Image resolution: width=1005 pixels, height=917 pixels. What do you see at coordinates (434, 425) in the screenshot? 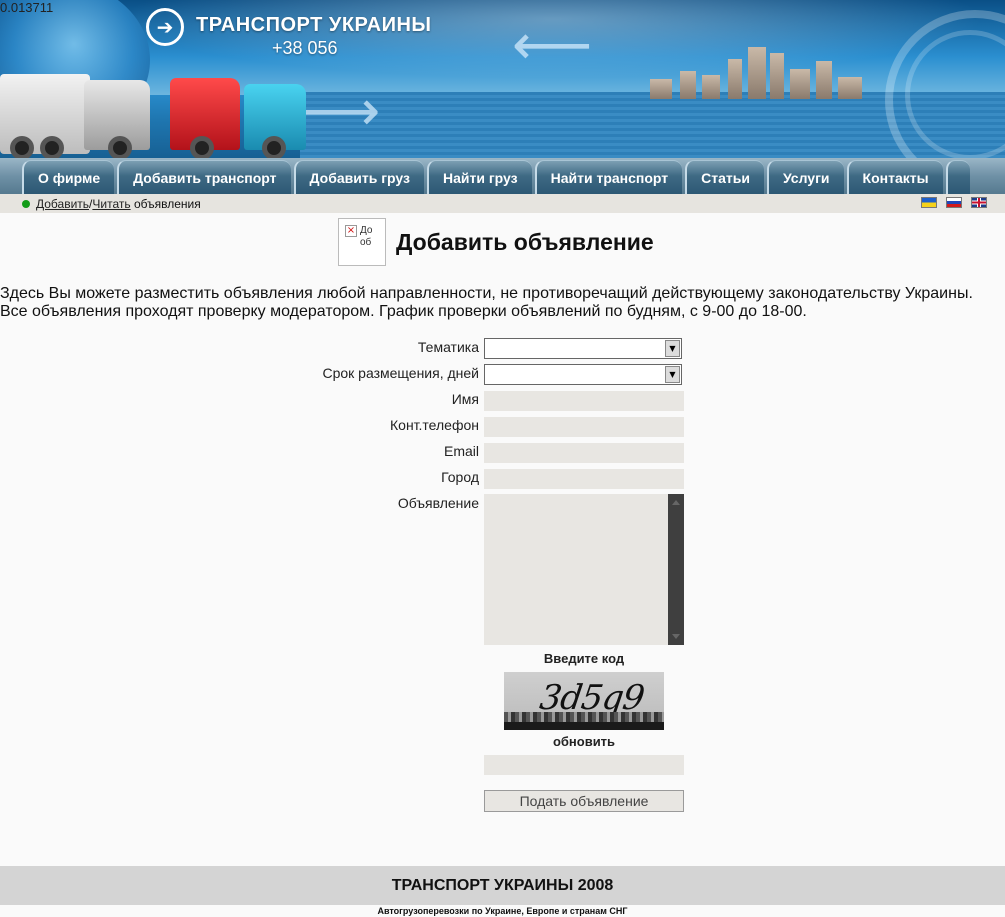
I see `phone-label: Конт.телефон` at bounding box center [434, 425].